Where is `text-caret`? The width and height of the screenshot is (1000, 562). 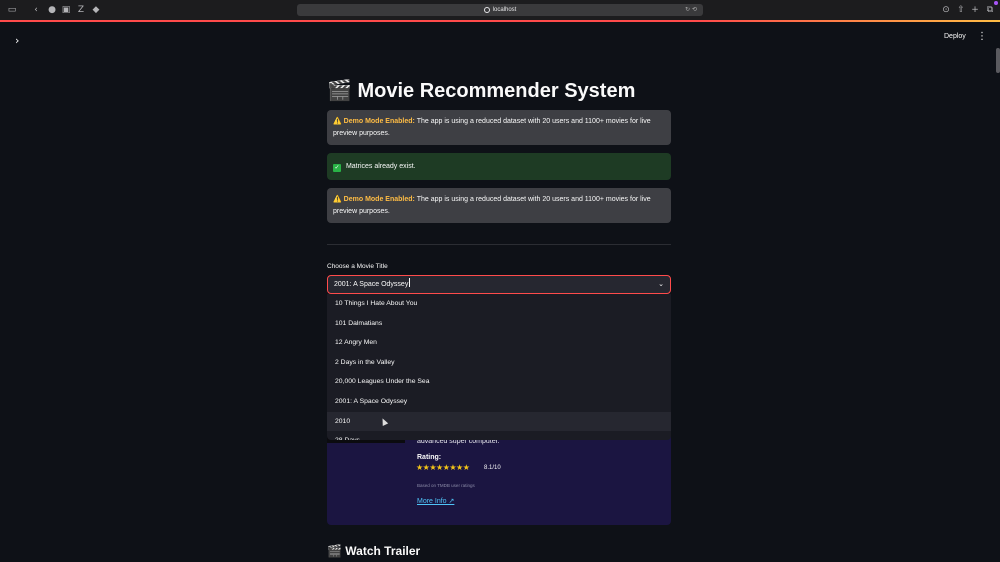
text-caret is located at coordinates (410, 282).